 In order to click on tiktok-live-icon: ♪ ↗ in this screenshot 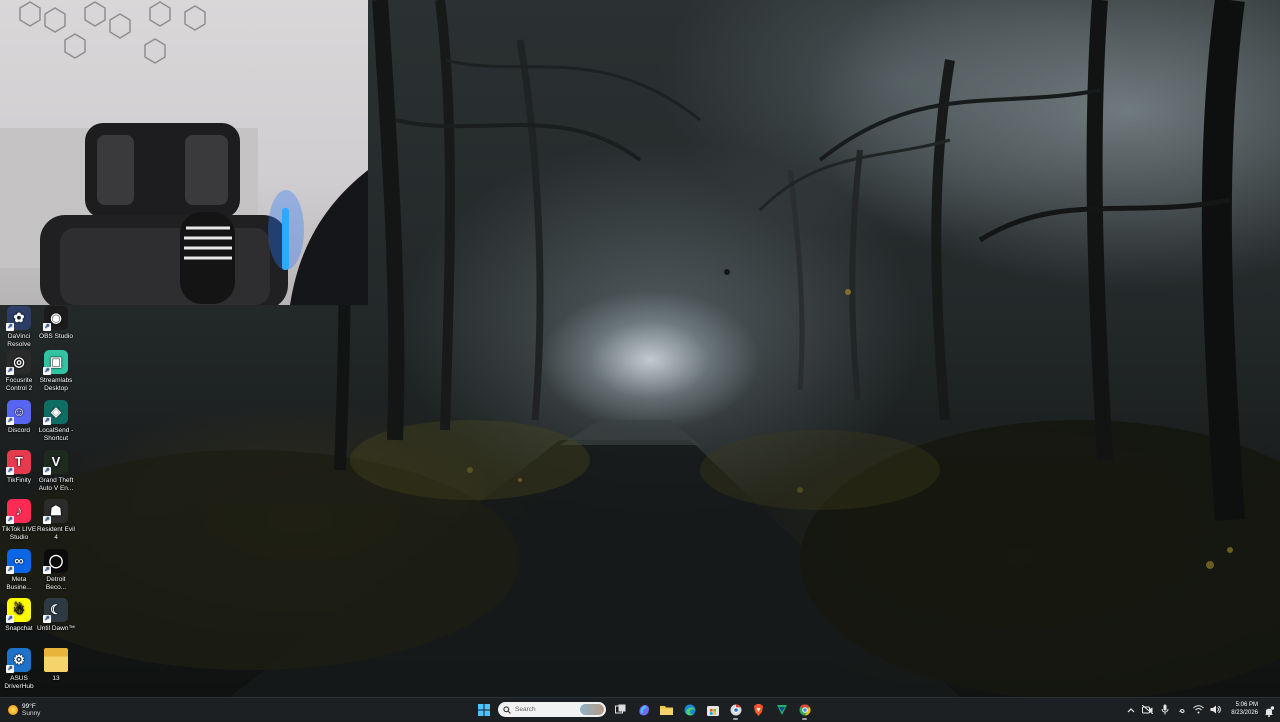, I will do `click(18, 511)`.